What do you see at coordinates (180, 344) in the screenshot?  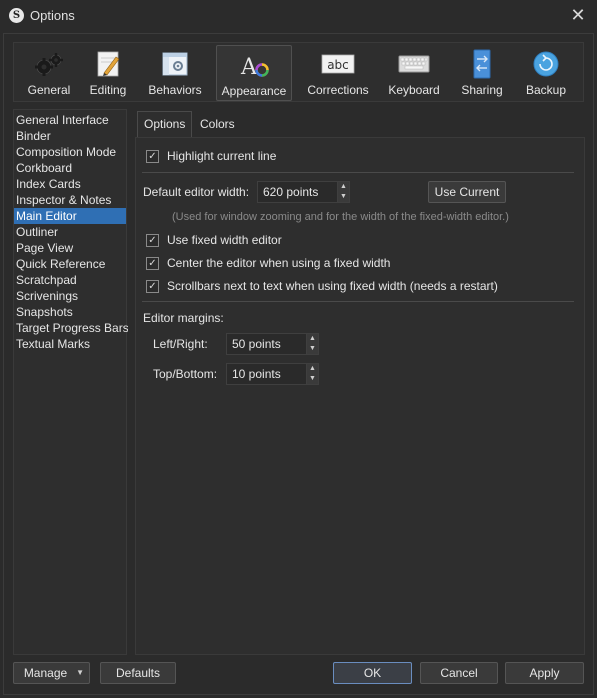 I see `left-right-label: Left/Right:` at bounding box center [180, 344].